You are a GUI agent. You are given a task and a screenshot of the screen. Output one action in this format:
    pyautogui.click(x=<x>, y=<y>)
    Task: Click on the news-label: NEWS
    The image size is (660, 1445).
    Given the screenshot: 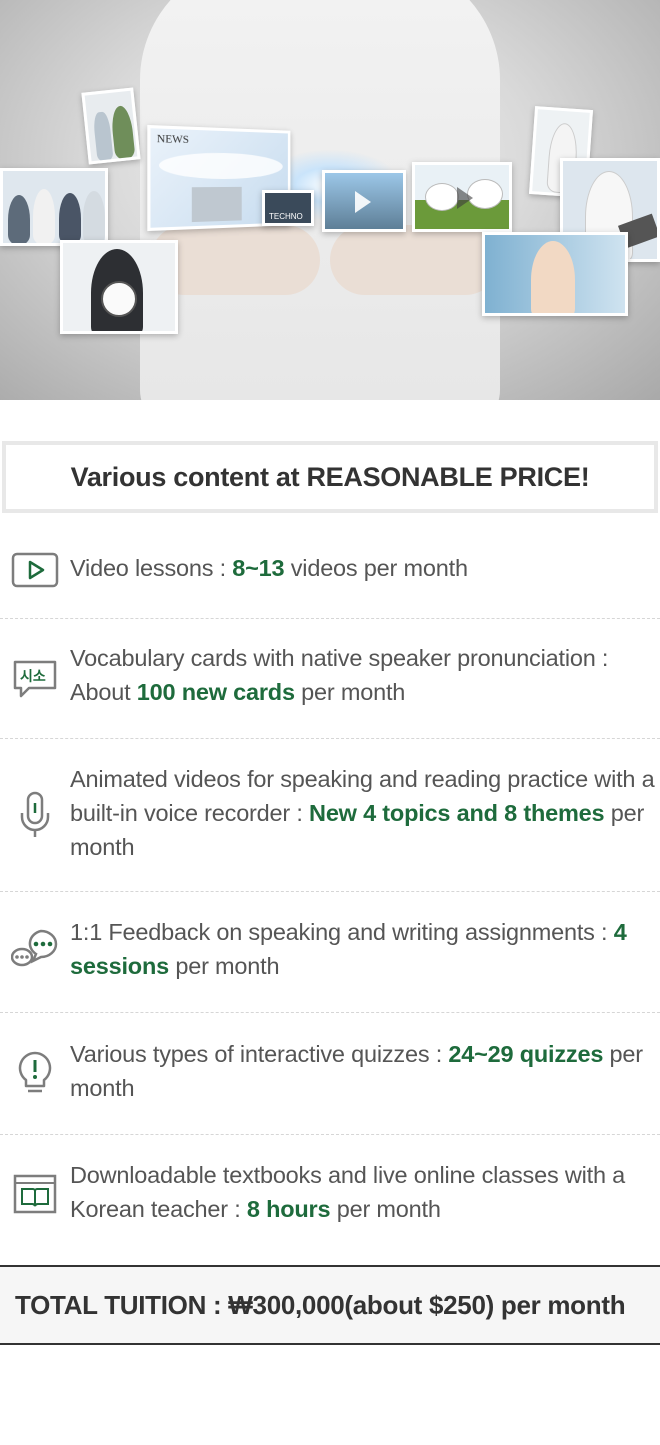 What is the action you would take?
    pyautogui.click(x=172, y=139)
    